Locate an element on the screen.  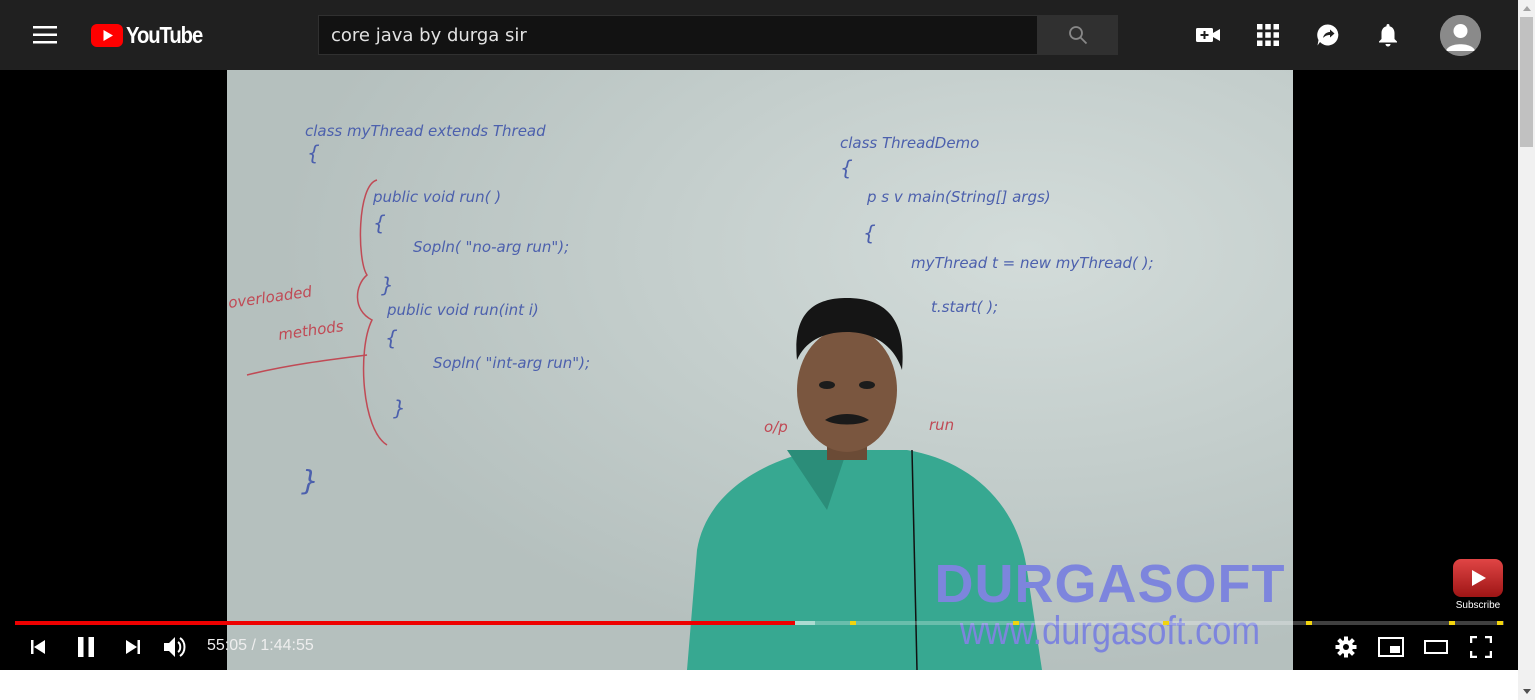
messages-icon is located at coordinates (1328, 35).